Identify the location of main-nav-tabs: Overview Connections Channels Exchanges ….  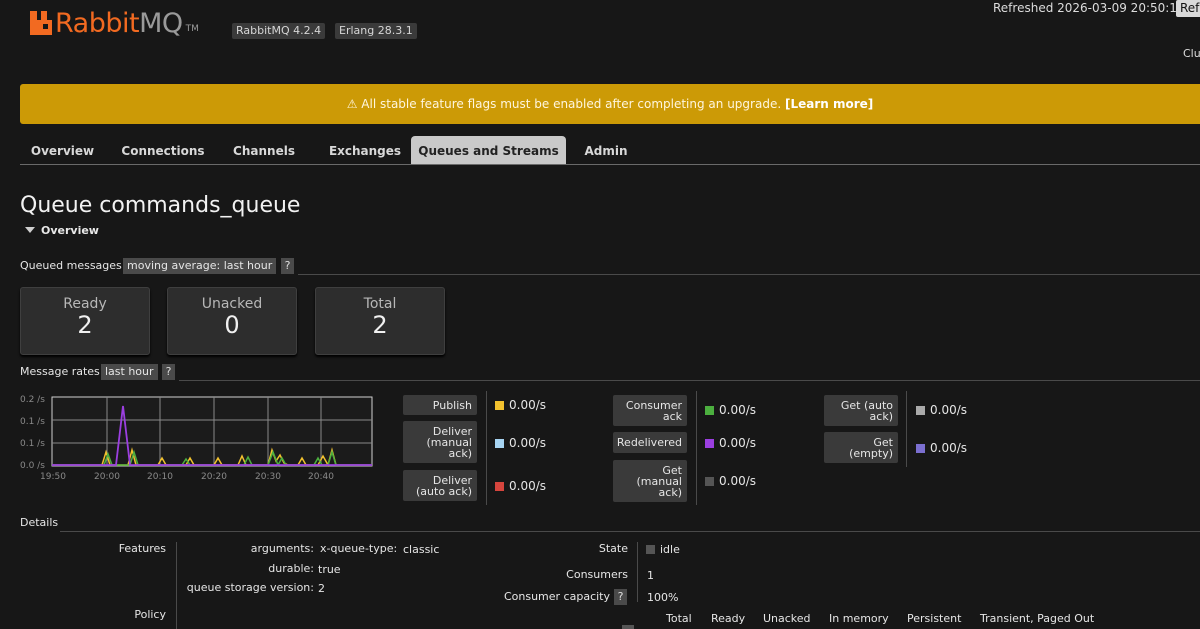
(610, 150).